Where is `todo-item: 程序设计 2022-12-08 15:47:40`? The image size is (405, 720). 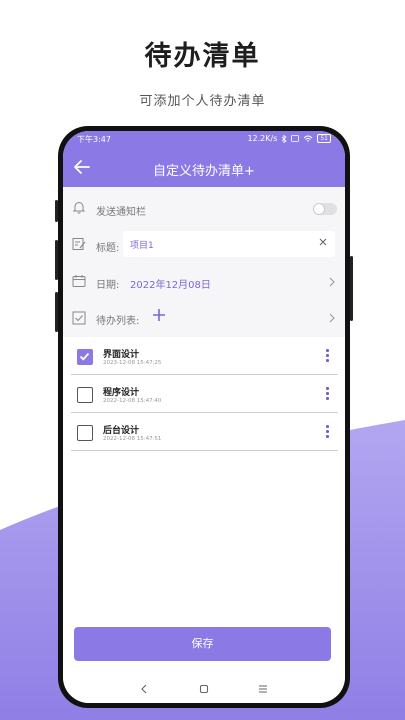
todo-item: 程序设计 2022-12-08 15:47:40 is located at coordinates (204, 394).